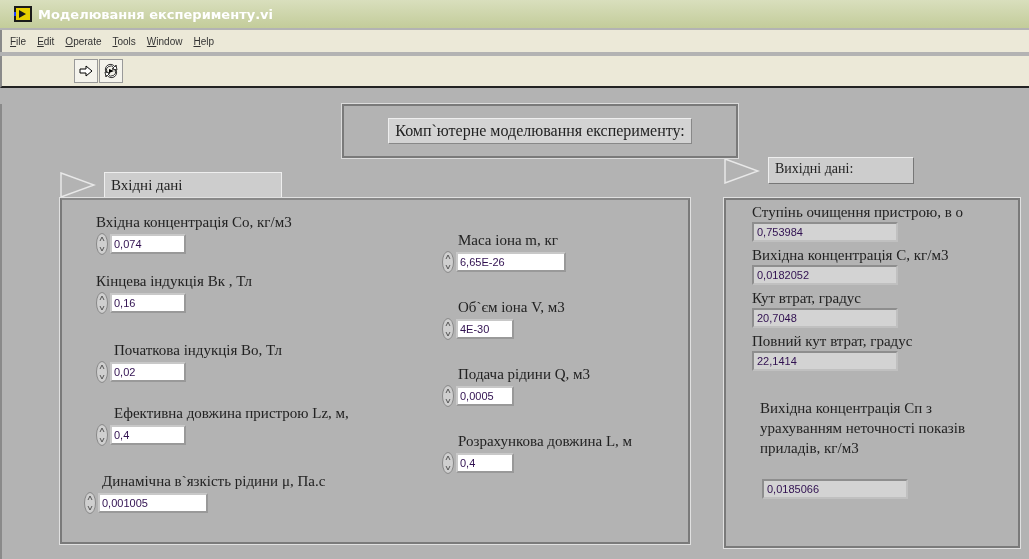  What do you see at coordinates (153, 503) in the screenshot?
I see `numeric-field: 0,001005` at bounding box center [153, 503].